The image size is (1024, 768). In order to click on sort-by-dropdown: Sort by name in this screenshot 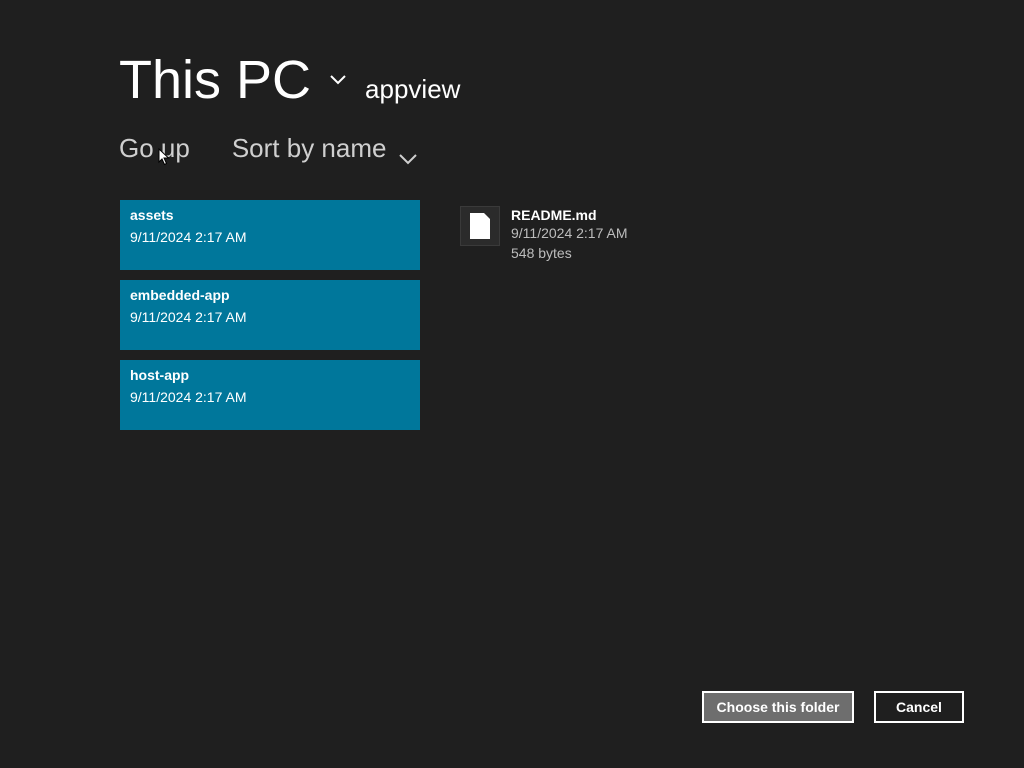, I will do `click(325, 148)`.